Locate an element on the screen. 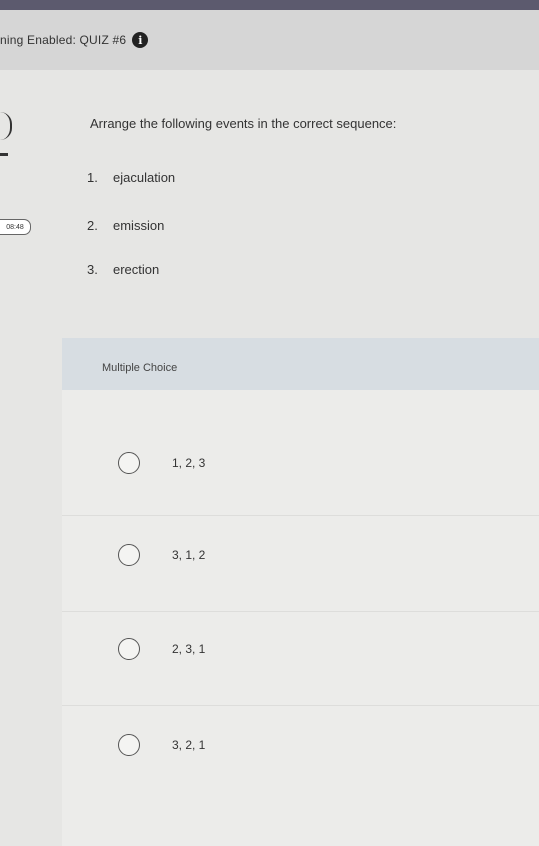 The image size is (539, 846). option-label: 1, 2, 3 is located at coordinates (189, 463).